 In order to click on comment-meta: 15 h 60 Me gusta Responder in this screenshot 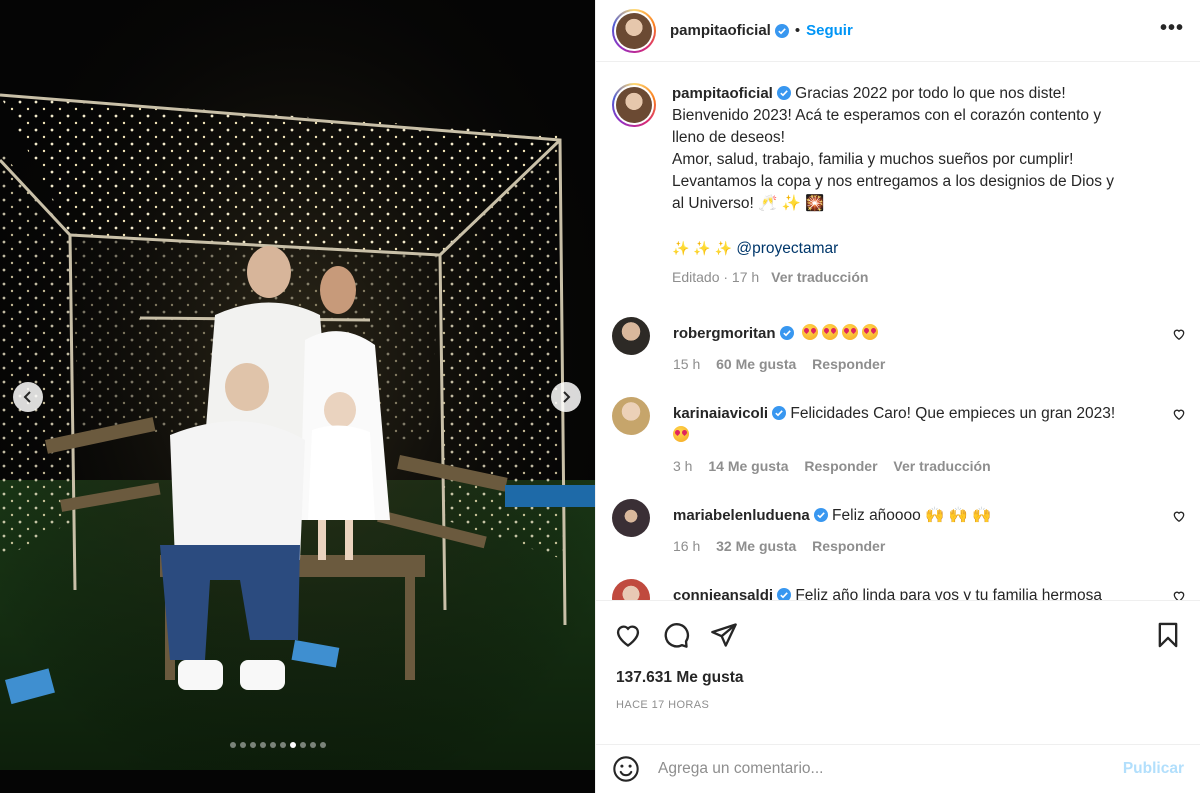, I will do `click(908, 364)`.